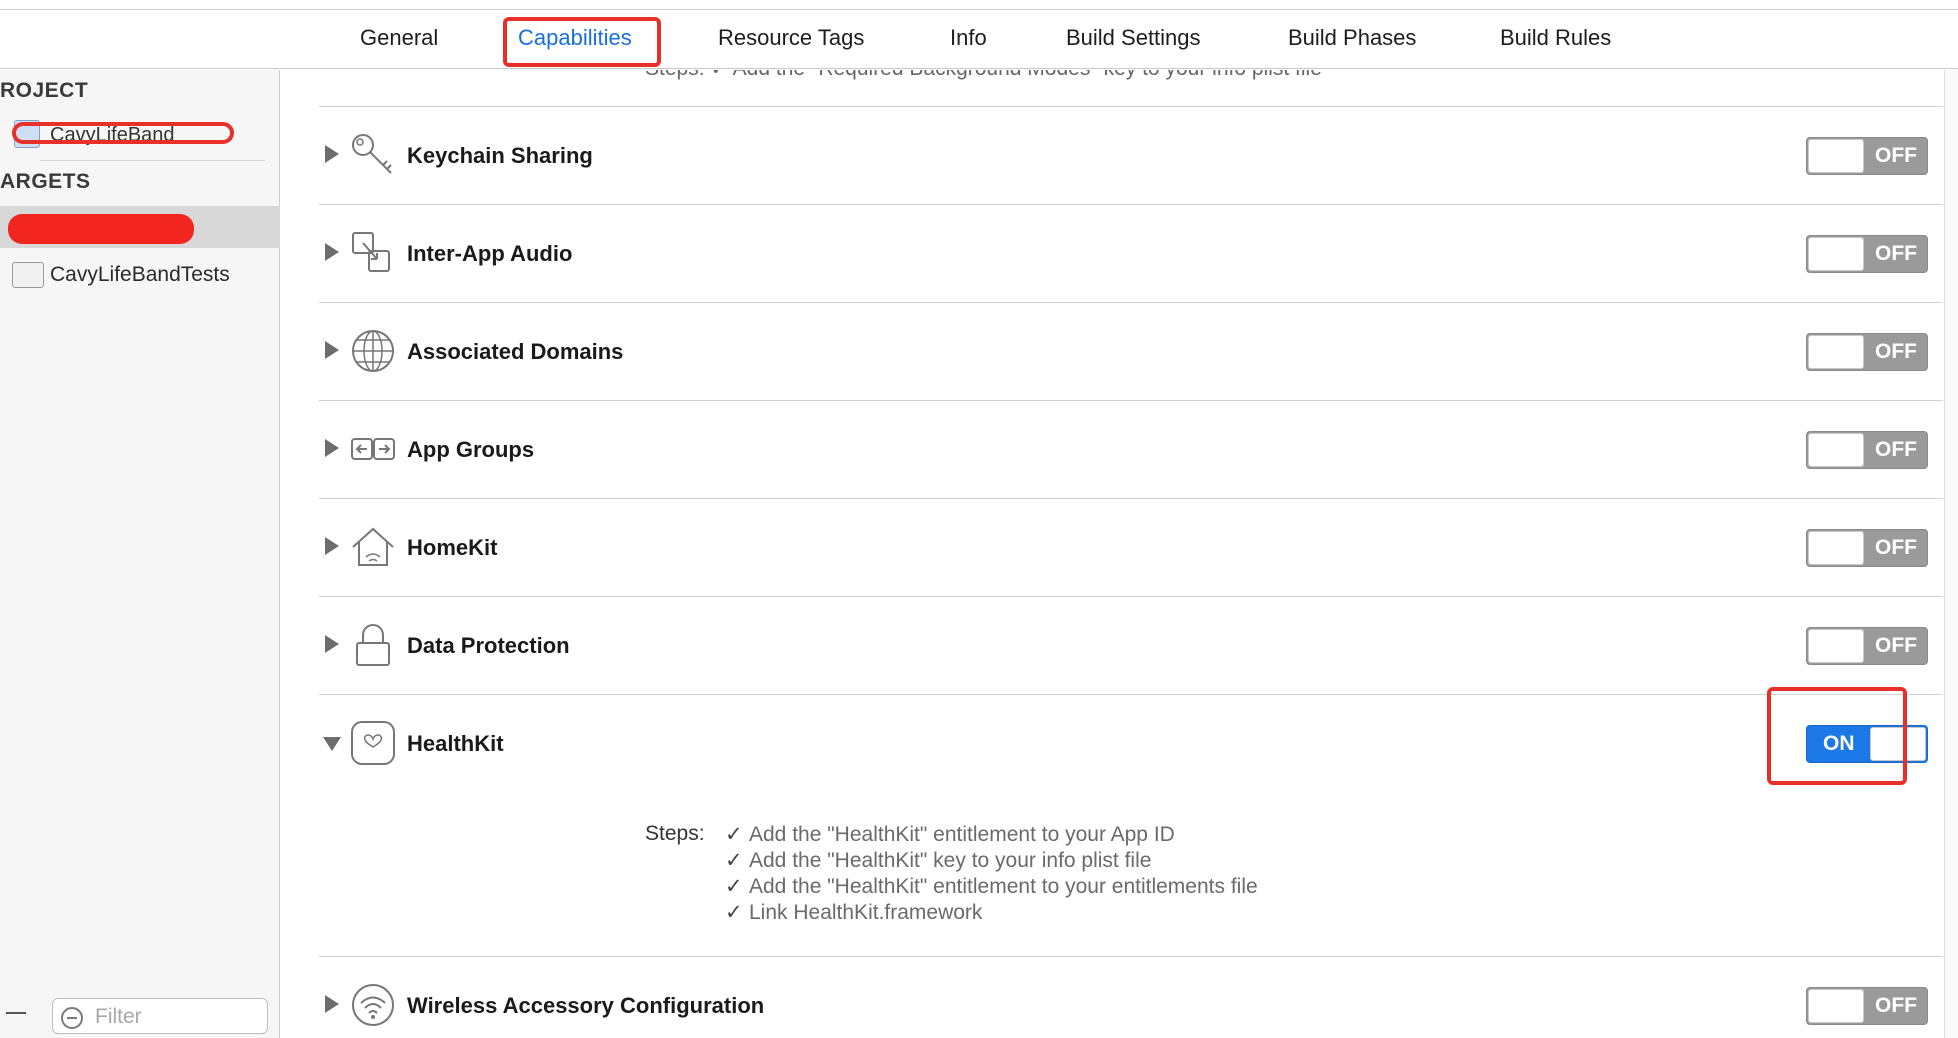  I want to click on filter-field: Filter, so click(160, 1016).